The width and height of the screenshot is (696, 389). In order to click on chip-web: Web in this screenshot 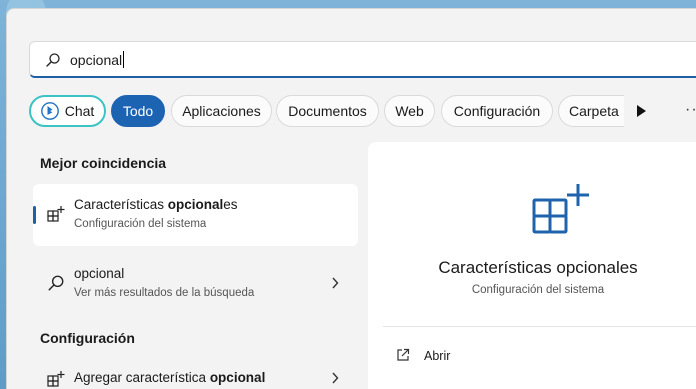, I will do `click(409, 111)`.